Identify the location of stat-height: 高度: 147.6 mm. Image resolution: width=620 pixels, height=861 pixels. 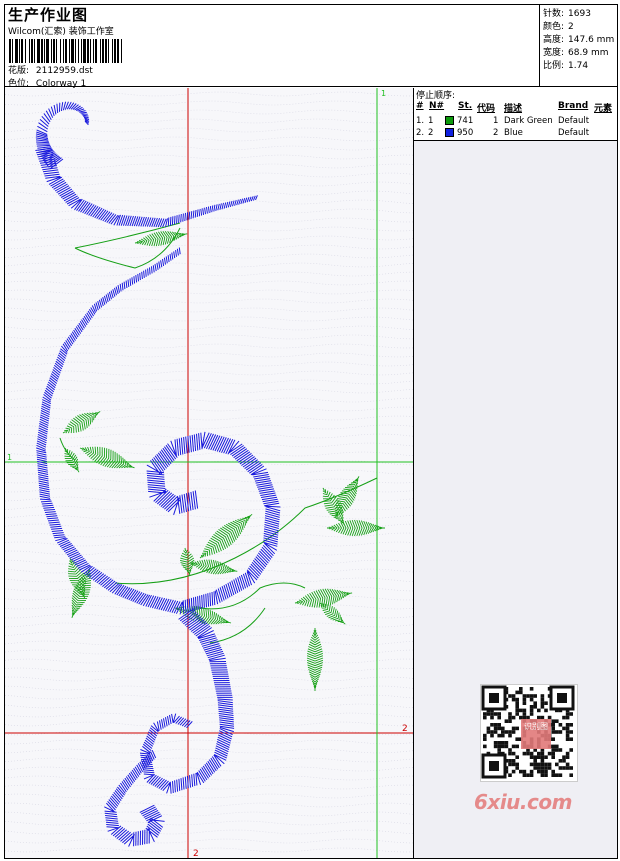
(579, 40).